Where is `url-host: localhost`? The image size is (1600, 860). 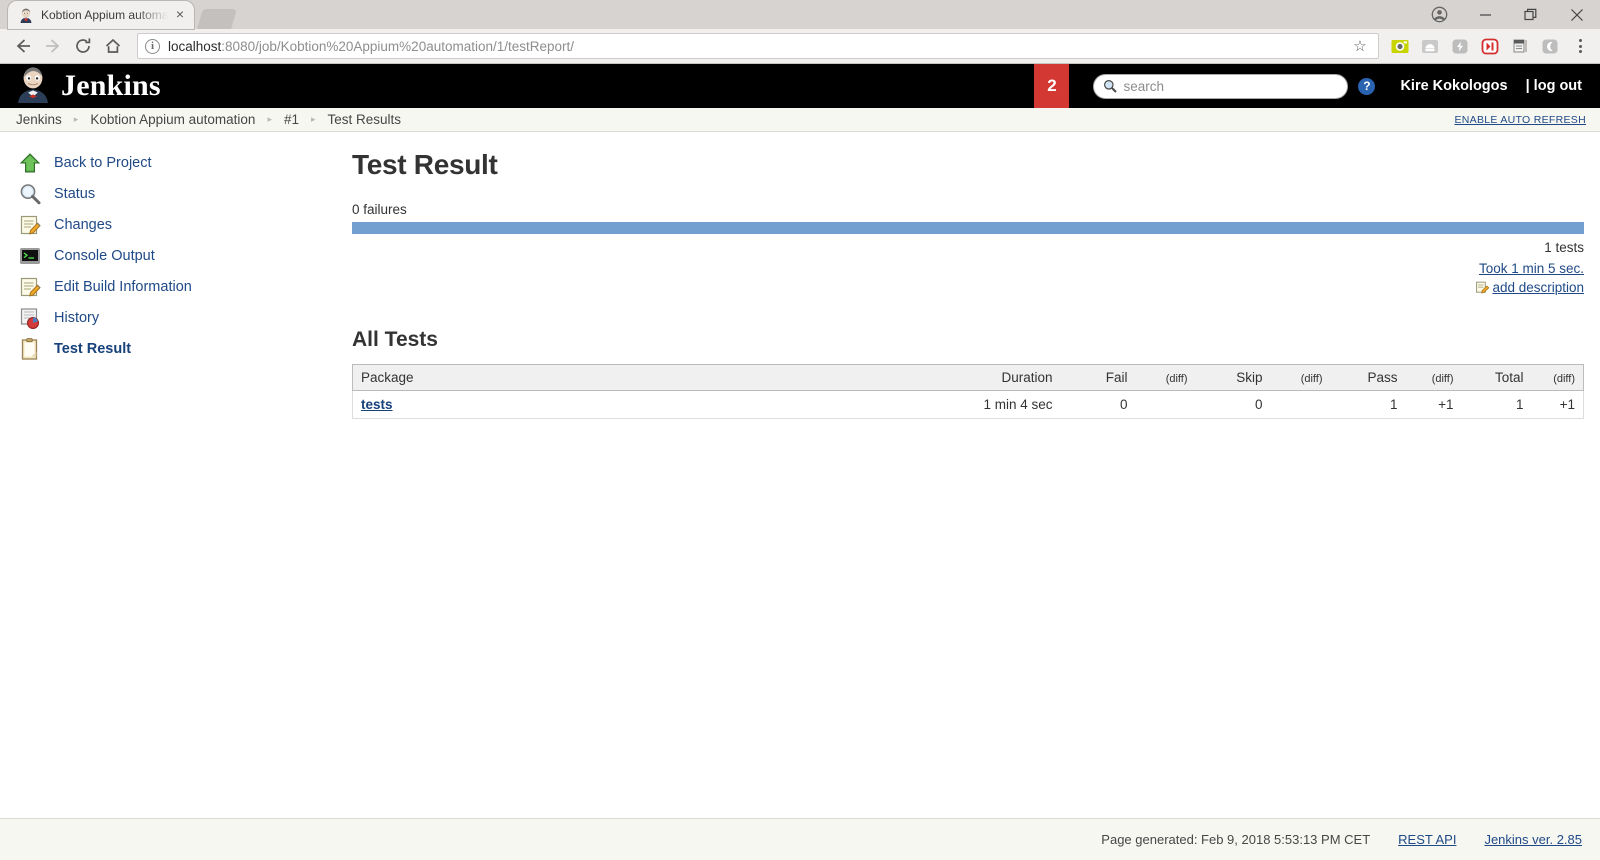
url-host: localhost is located at coordinates (195, 46).